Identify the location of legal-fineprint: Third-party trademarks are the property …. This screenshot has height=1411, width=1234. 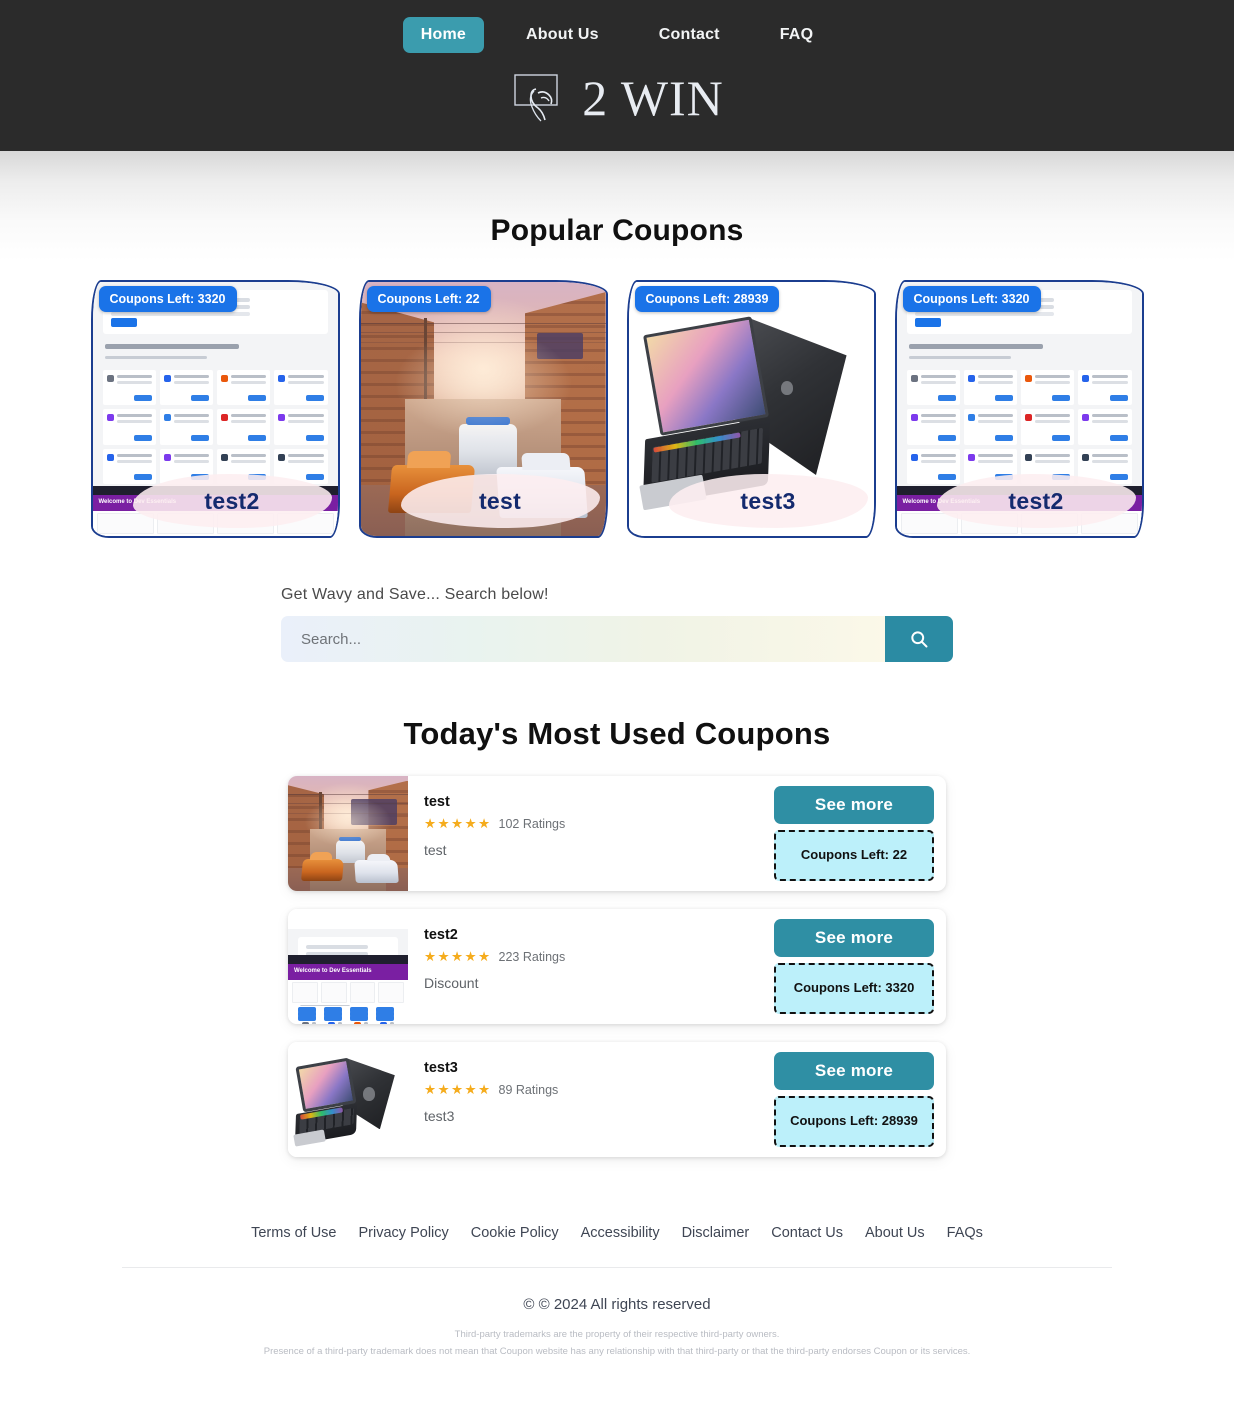
(617, 1352).